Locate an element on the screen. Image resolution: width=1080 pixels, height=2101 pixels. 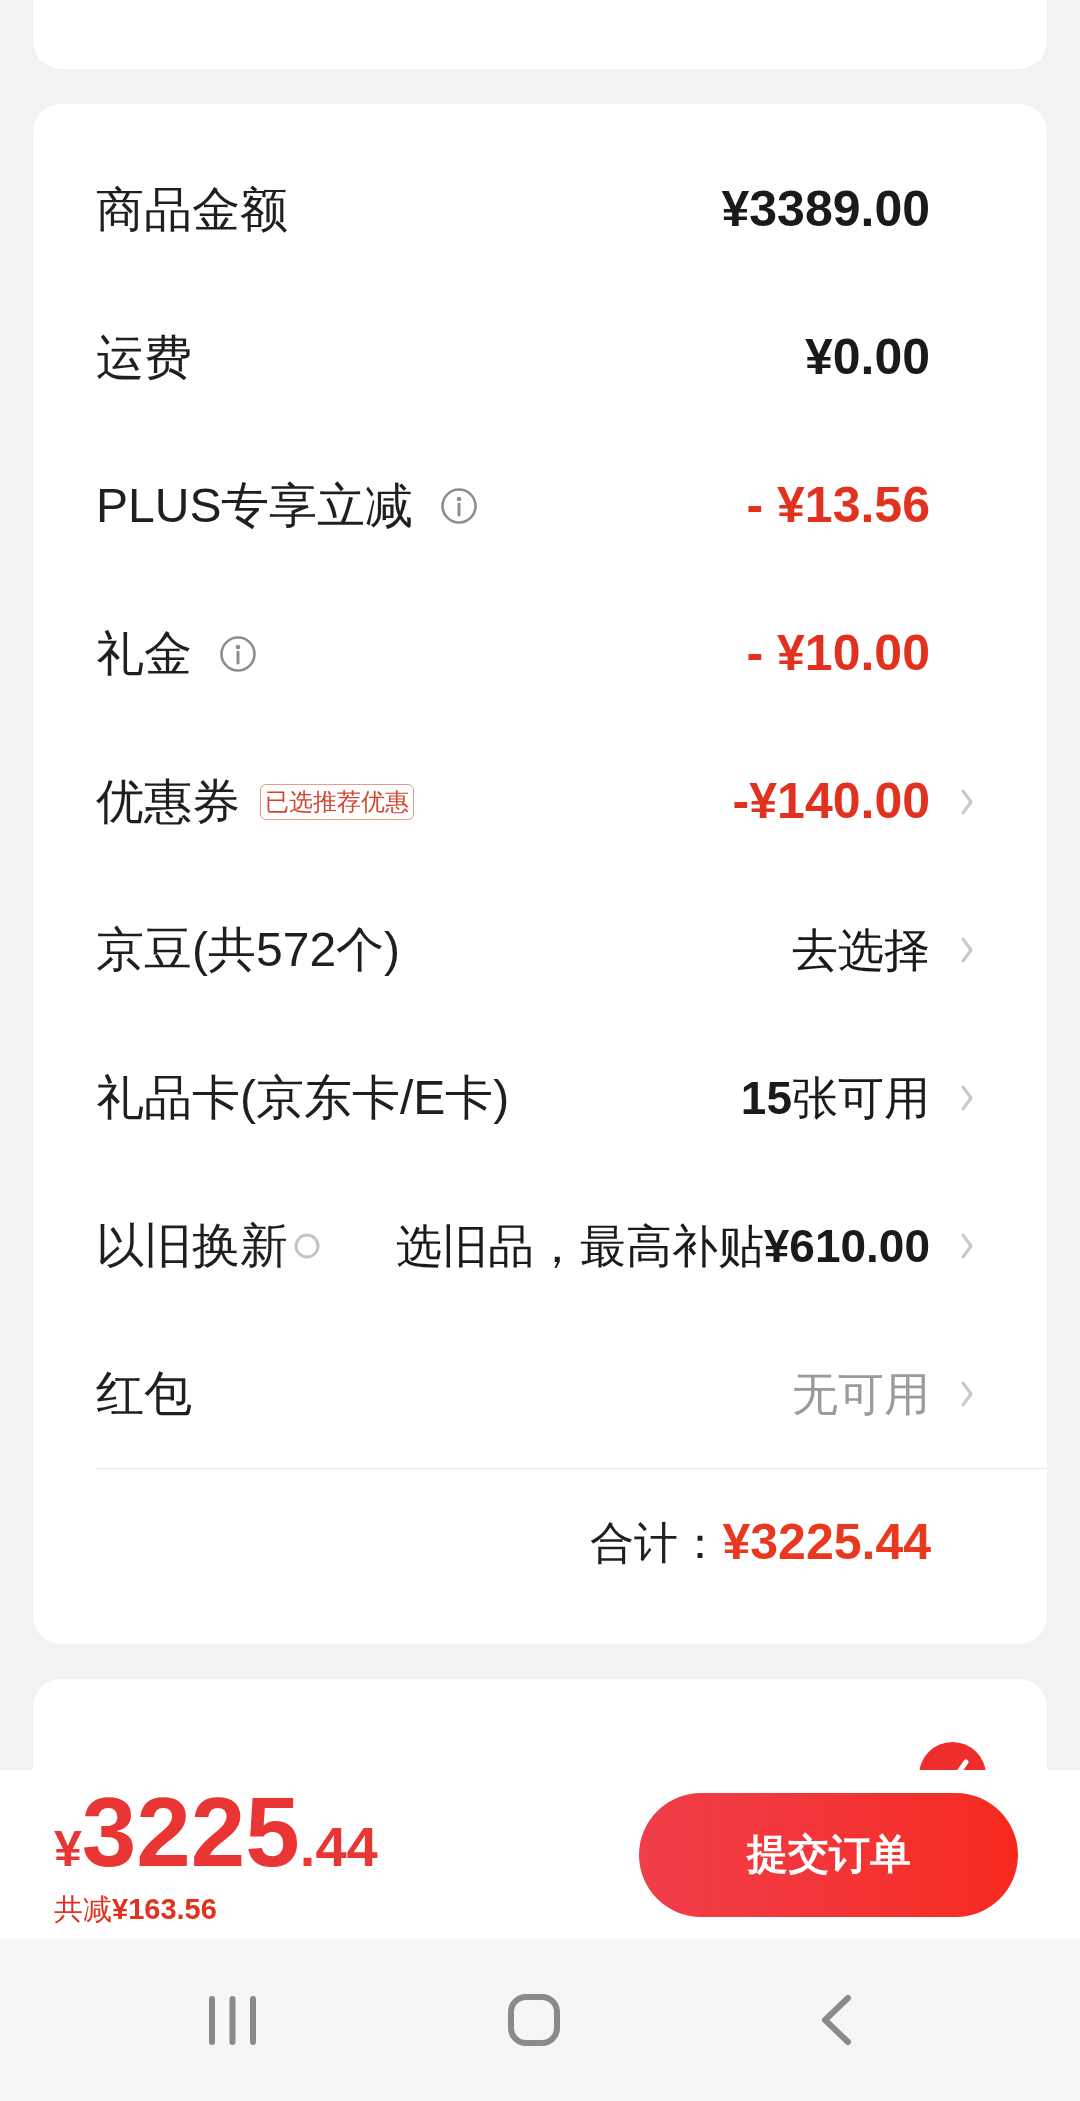
submit-order-button: 提交订单 is located at coordinates (828, 1854).